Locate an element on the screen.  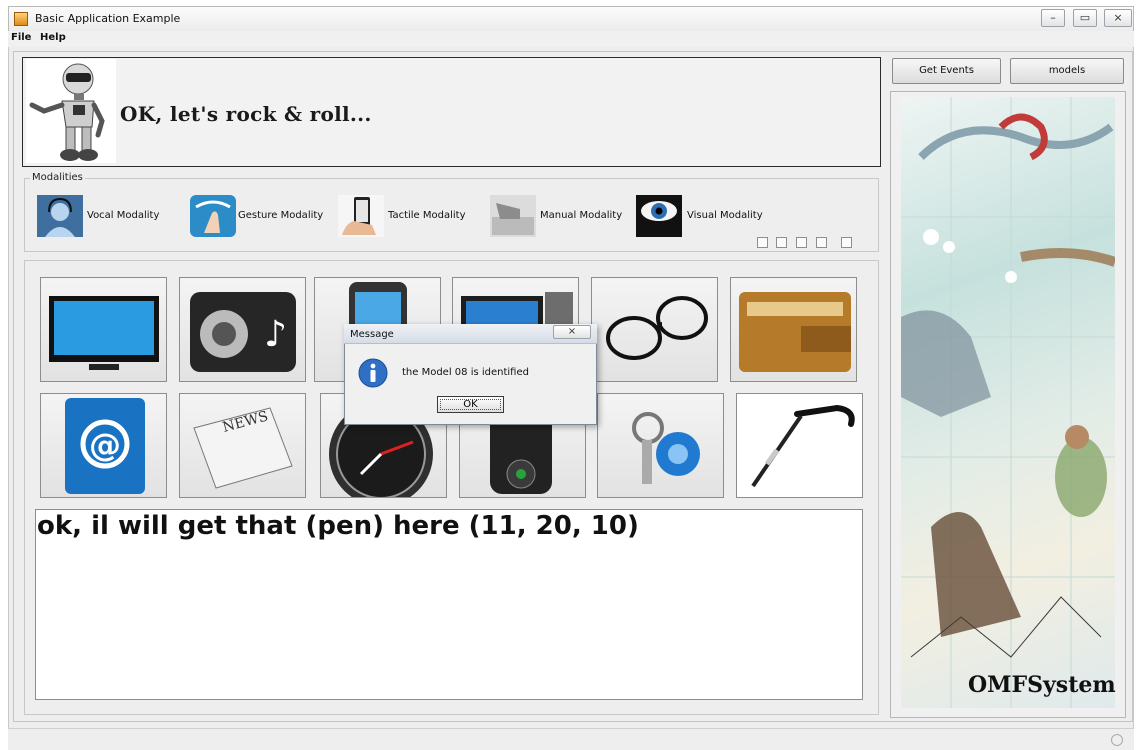
window-titlebar: Basic Application Example – ▭ × is located at coordinates (571, 19).